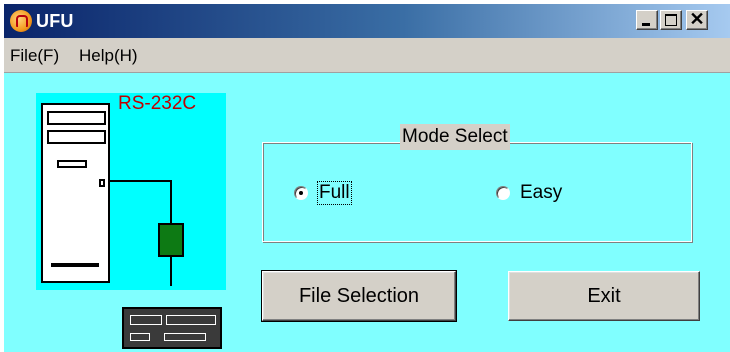 The width and height of the screenshot is (730, 352). What do you see at coordinates (646, 24) in the screenshot?
I see `minimize-icon` at bounding box center [646, 24].